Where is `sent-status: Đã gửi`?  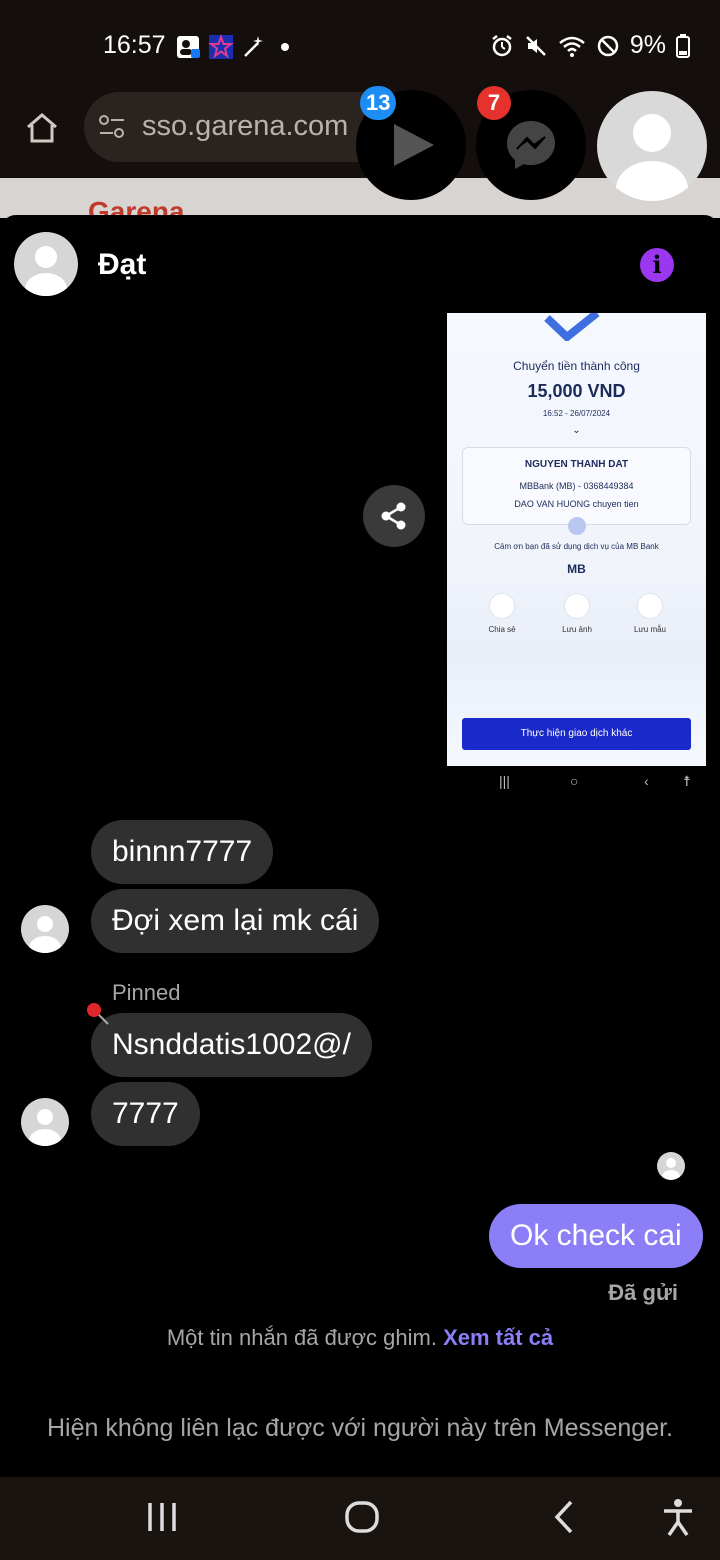 sent-status: Đã gửi is located at coordinates (643, 1292).